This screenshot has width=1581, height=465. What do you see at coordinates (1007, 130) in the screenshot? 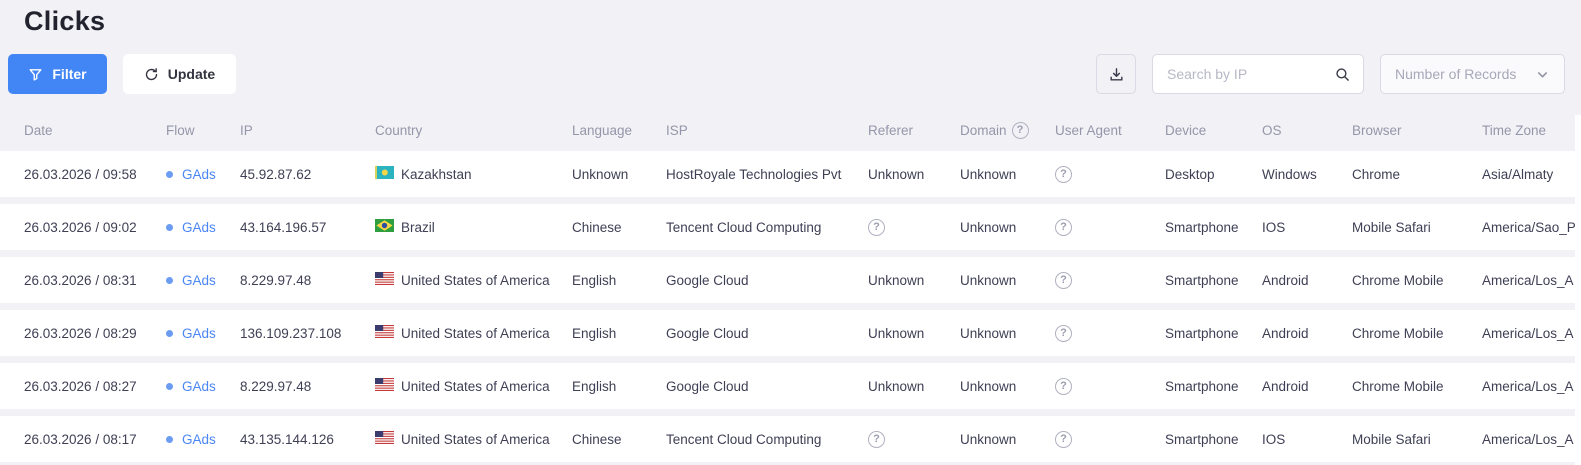
I see `column-header-domain: Domain?` at bounding box center [1007, 130].